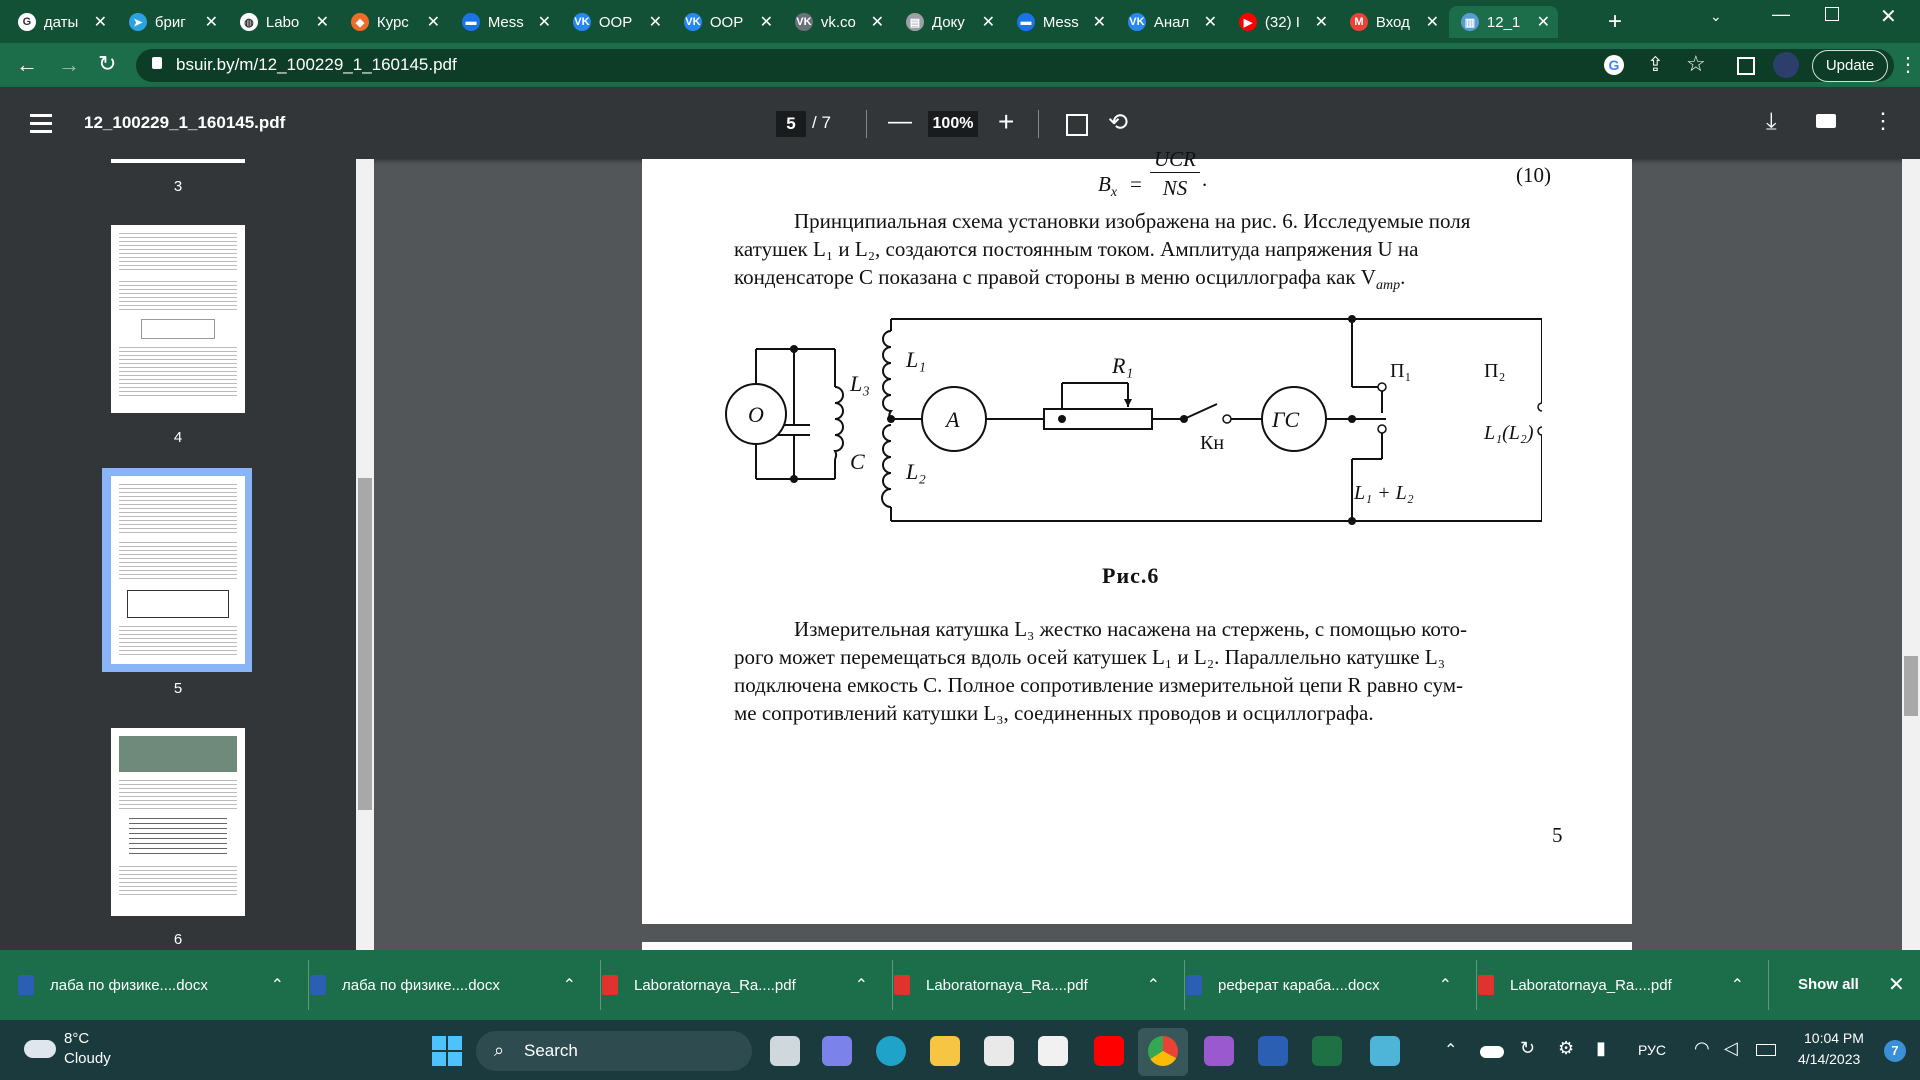 The width and height of the screenshot is (1920, 1080). I want to click on tab: VK vk.co ✕, so click(837, 22).